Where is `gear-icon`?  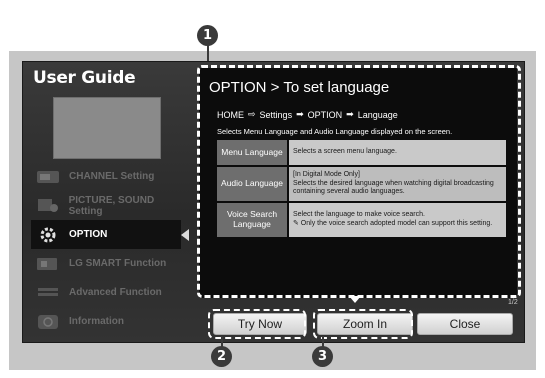 gear-icon is located at coordinates (48, 235).